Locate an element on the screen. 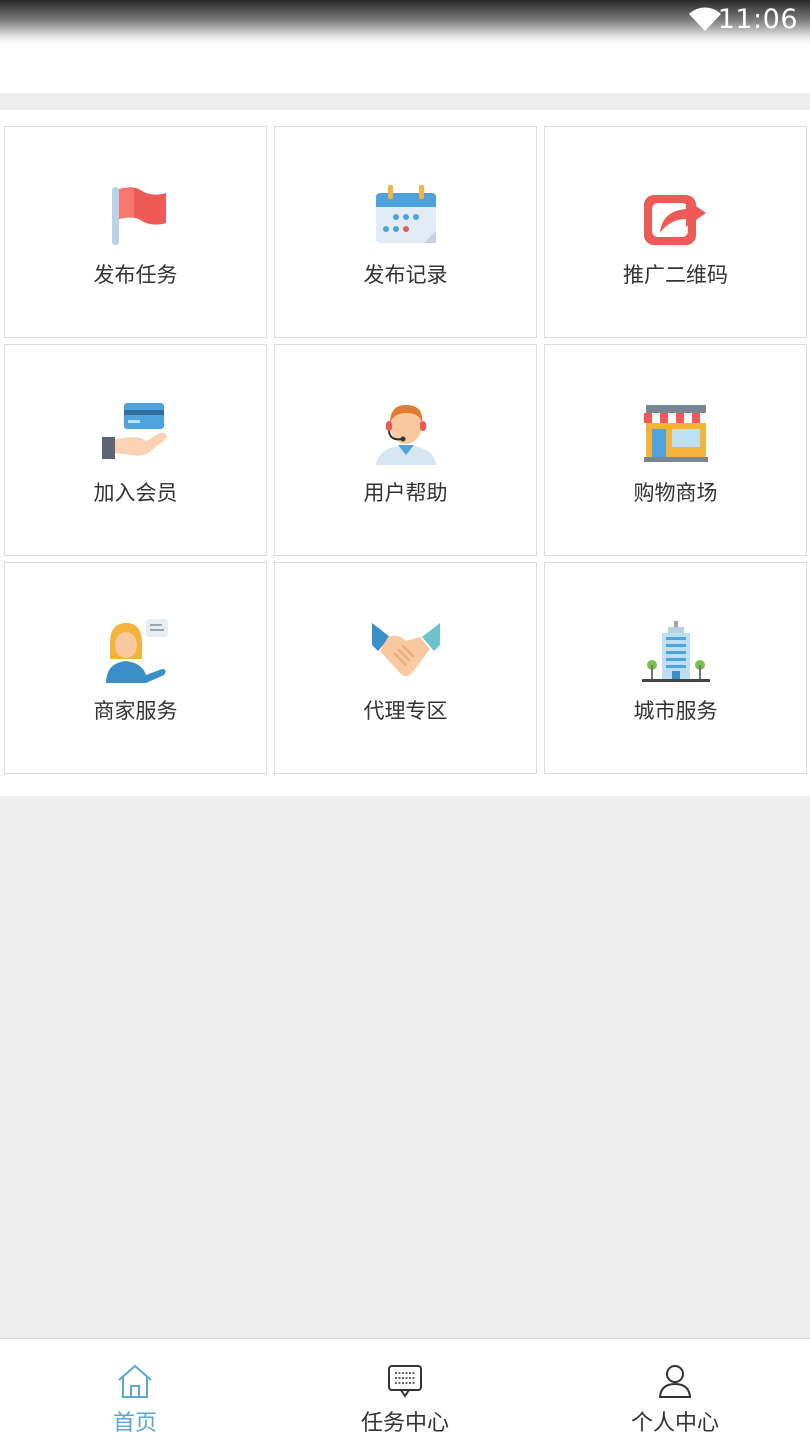  tab-personal-center: 个人中心 is located at coordinates (675, 1389).